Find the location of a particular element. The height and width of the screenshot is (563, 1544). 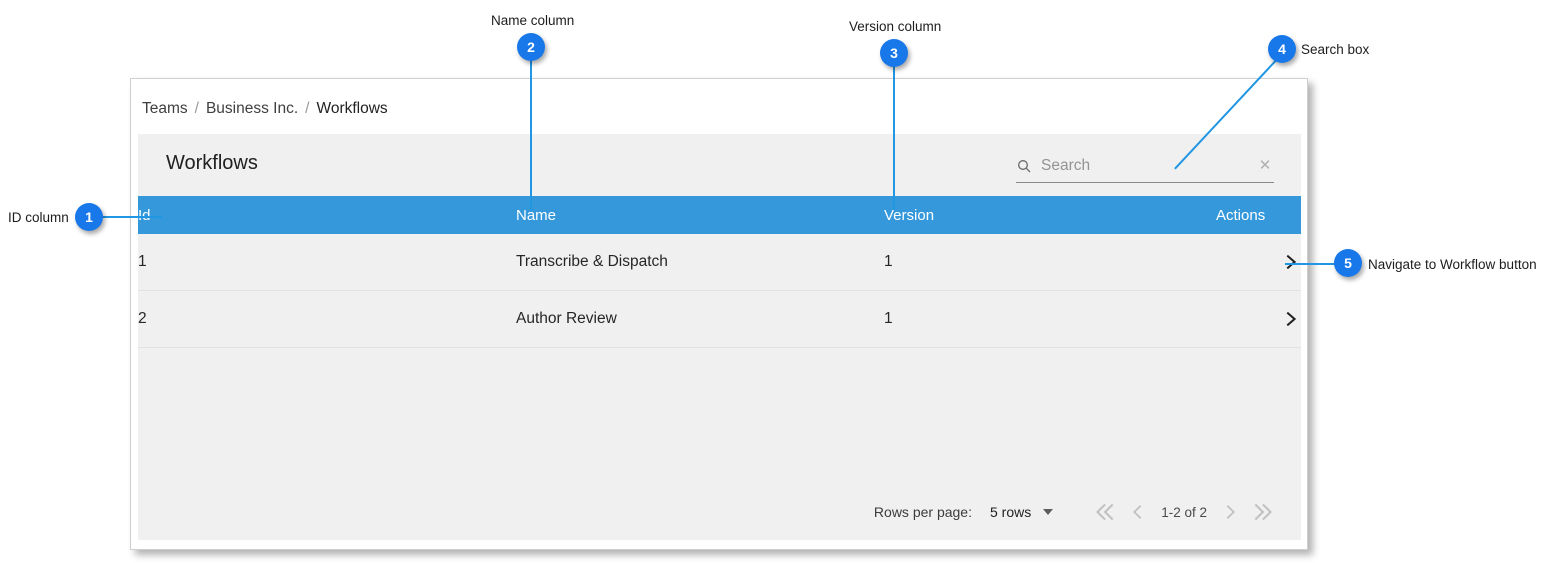

annotation-label-2: Name column is located at coordinates (533, 20).